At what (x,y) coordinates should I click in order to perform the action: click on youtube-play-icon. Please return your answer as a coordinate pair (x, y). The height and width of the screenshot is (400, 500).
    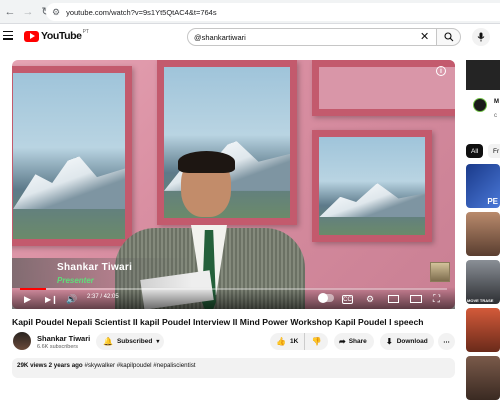
    Looking at the image, I should click on (31, 36).